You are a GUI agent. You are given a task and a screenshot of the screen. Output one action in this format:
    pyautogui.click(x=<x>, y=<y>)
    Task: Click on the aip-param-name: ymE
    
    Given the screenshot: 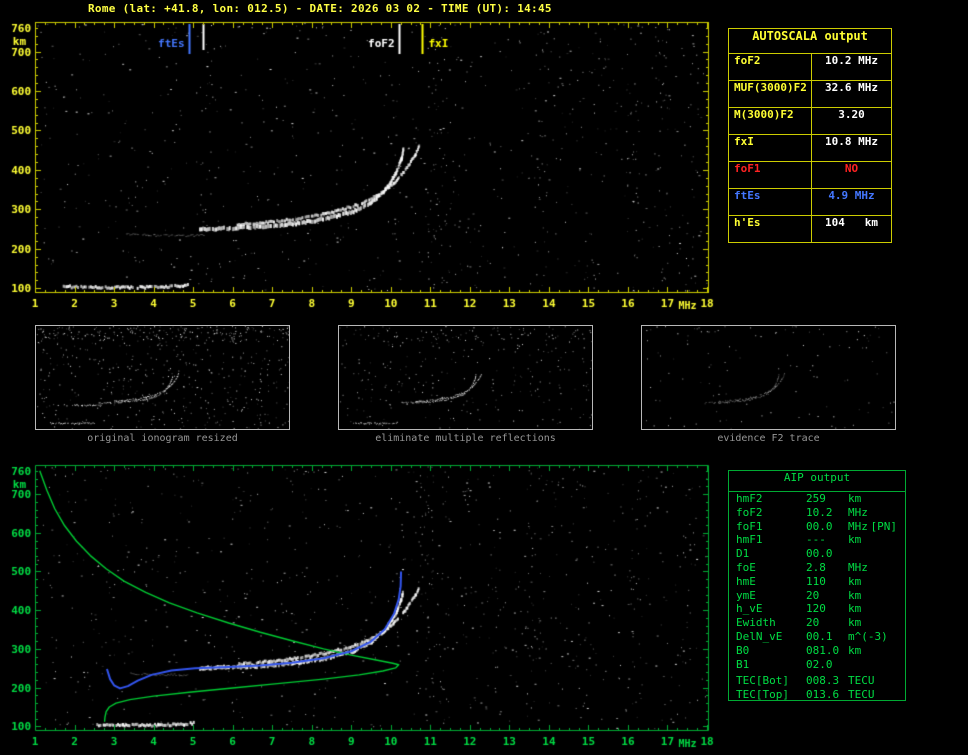 What is the action you would take?
    pyautogui.click(x=746, y=595)
    